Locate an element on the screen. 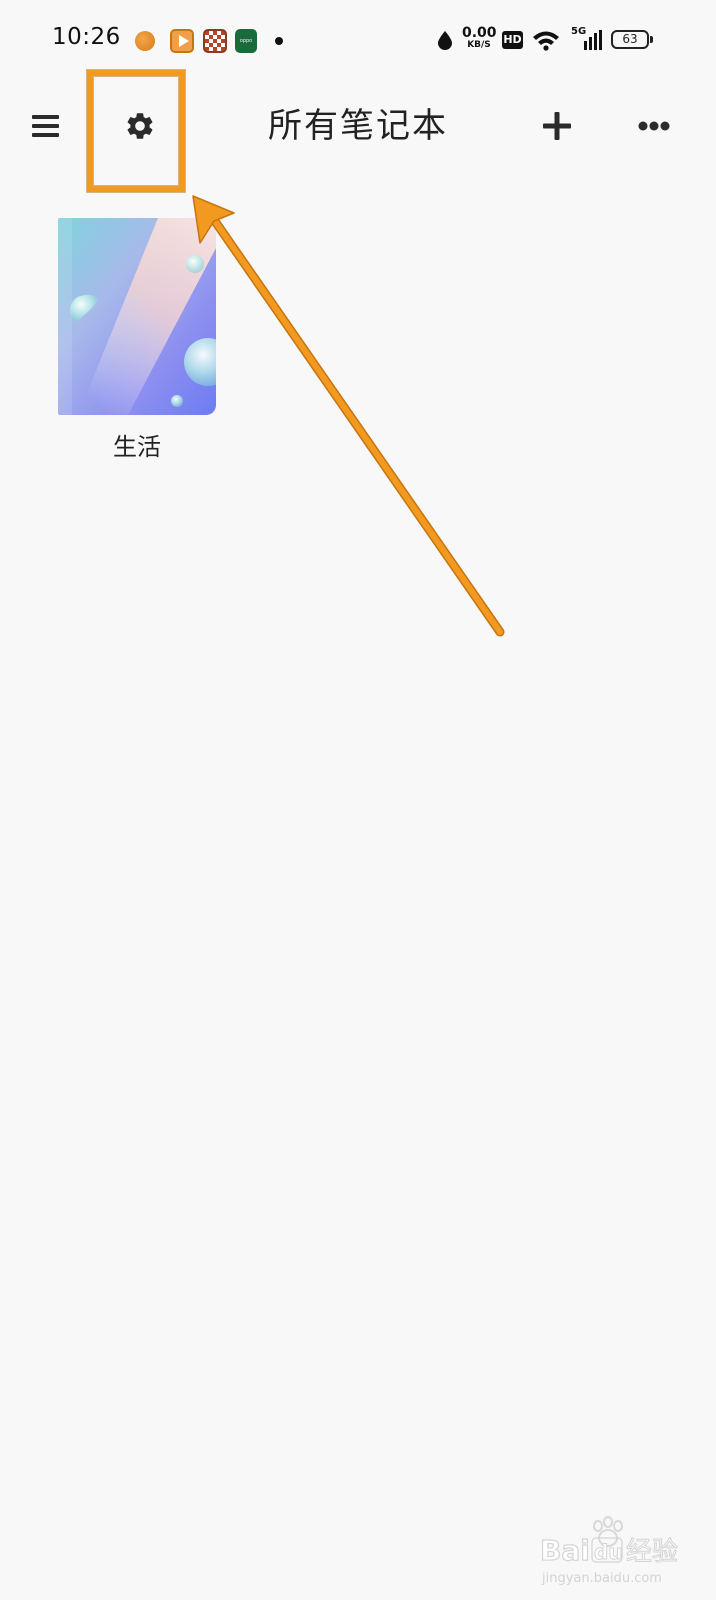  battery-indicator: 63 is located at coordinates (630, 39).